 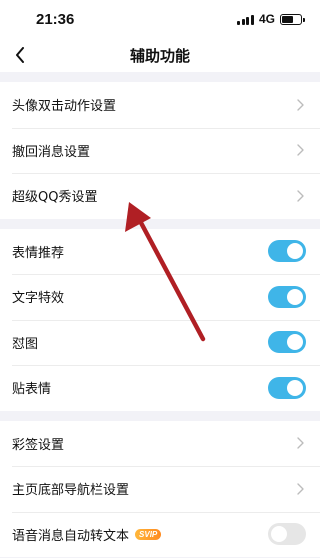 What do you see at coordinates (160, 297) in the screenshot?
I see `setting-row-text-effects: 文字特效` at bounding box center [160, 297].